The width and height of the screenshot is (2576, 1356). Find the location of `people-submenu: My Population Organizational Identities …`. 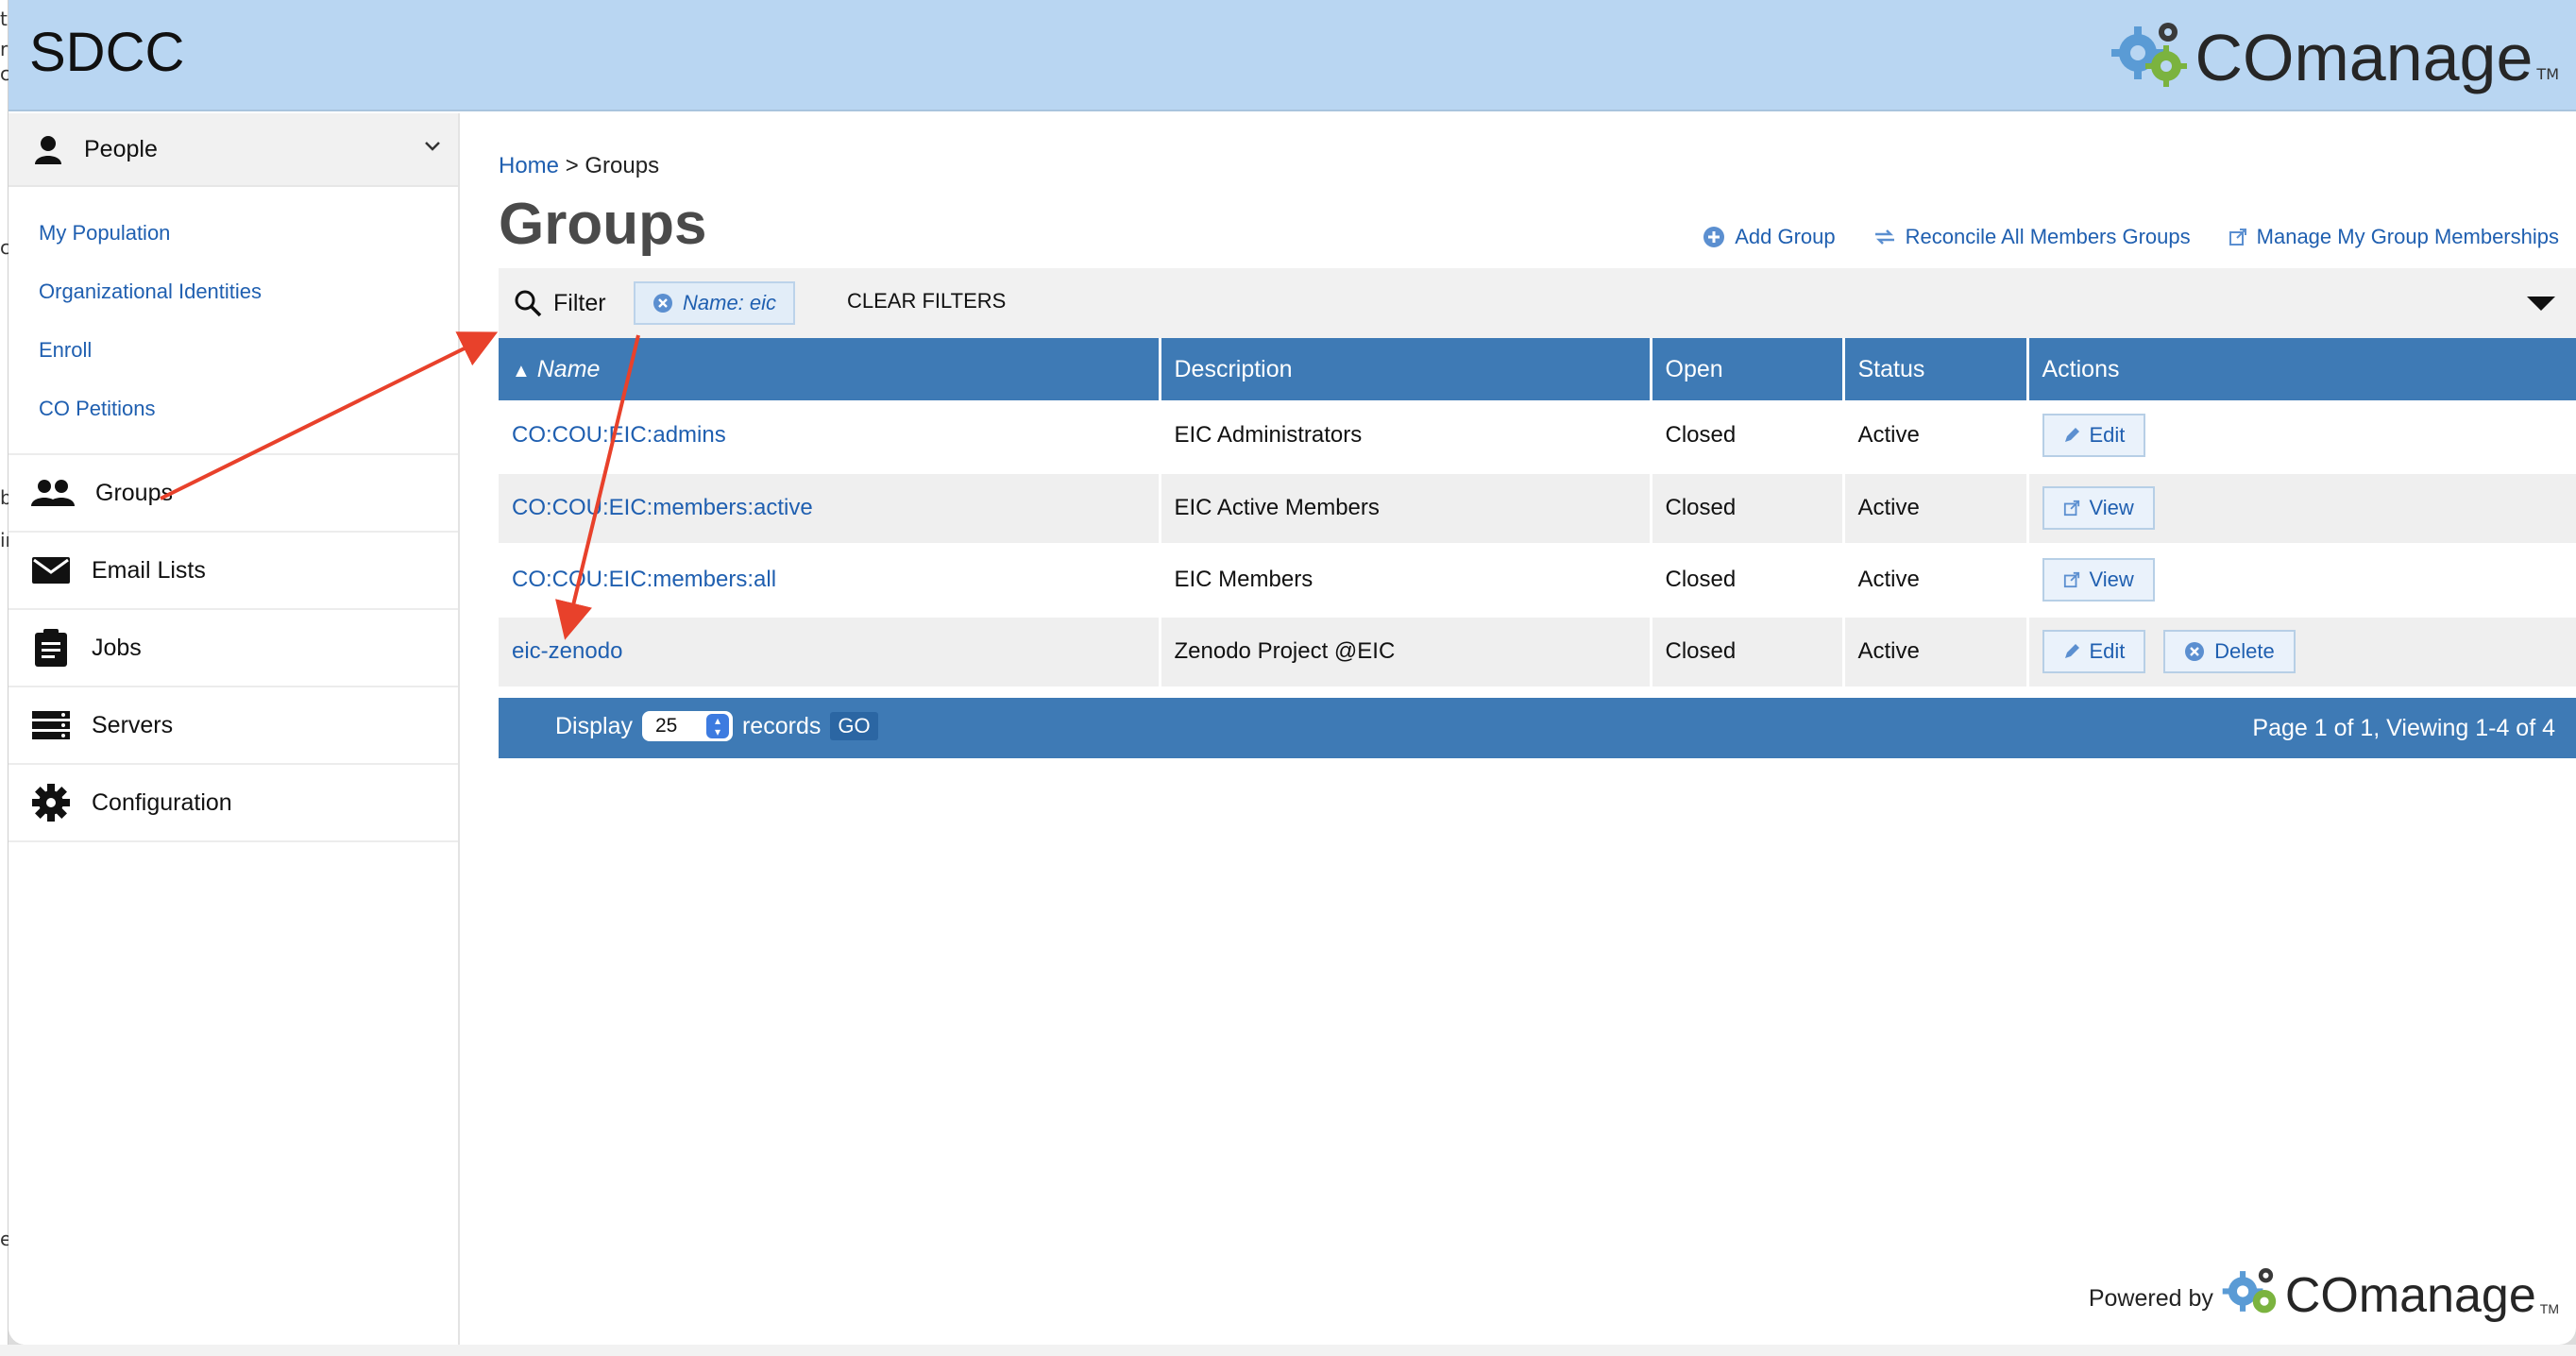

people-submenu: My Population Organizational Identities … is located at coordinates (233, 321).